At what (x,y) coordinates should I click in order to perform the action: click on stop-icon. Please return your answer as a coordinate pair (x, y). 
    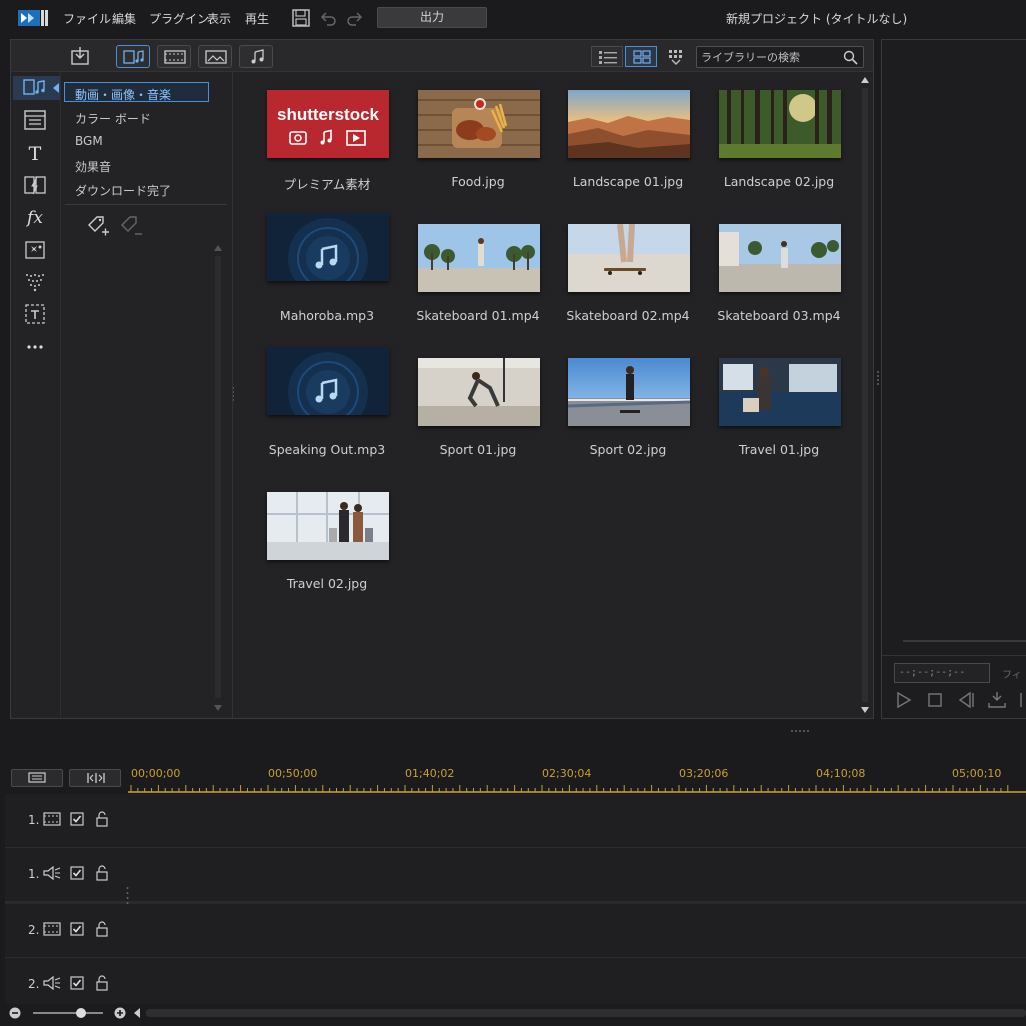
    Looking at the image, I should click on (935, 700).